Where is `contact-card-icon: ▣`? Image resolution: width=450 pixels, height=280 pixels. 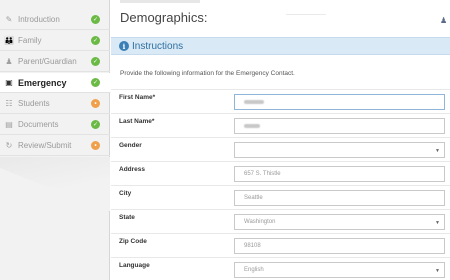 contact-card-icon: ▣ is located at coordinates (9, 82).